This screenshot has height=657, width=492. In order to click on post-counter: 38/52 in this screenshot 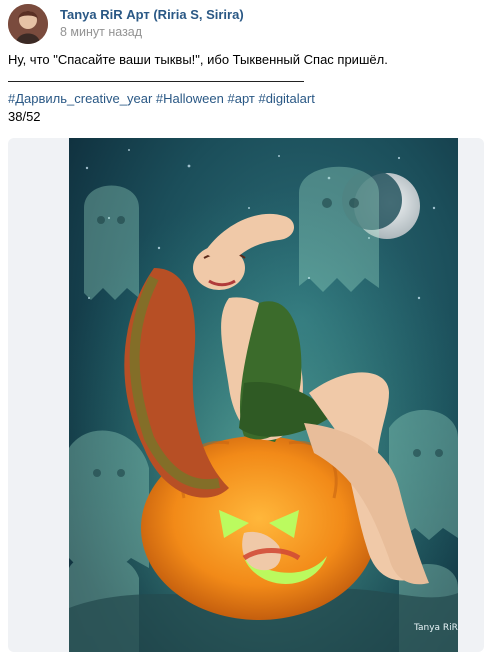, I will do `click(24, 116)`.